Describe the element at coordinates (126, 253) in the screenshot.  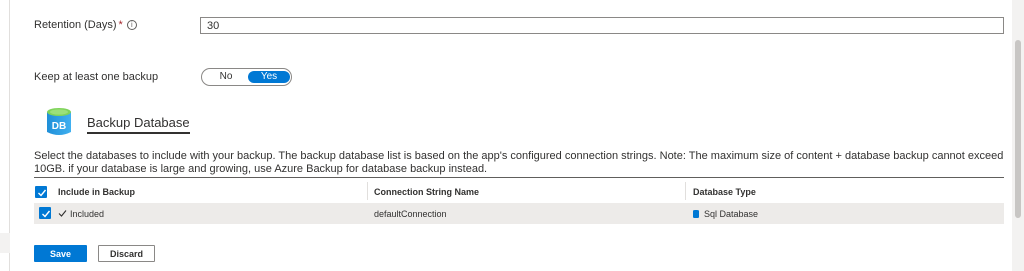
I see `discard-button: Discard` at that location.